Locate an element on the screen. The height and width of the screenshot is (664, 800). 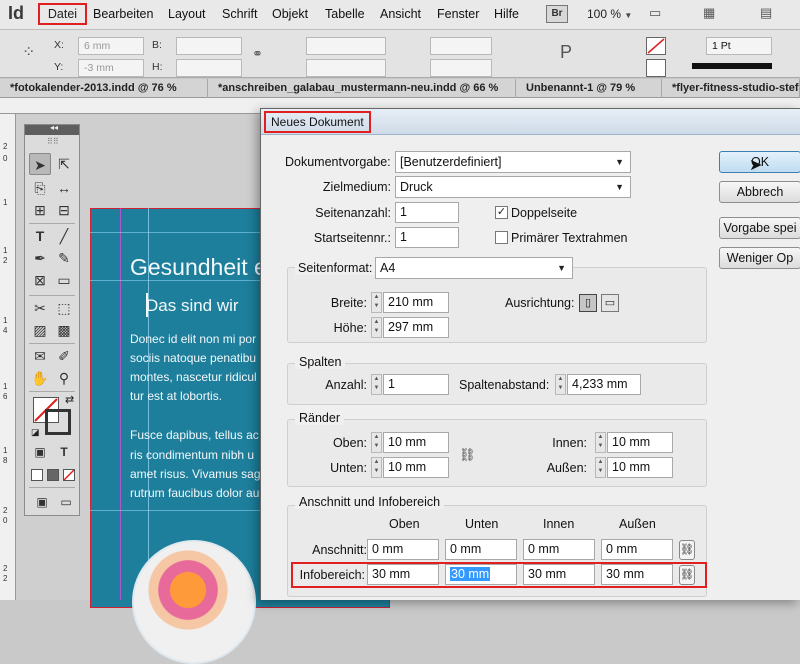
scale-x-field is located at coordinates (346, 46).